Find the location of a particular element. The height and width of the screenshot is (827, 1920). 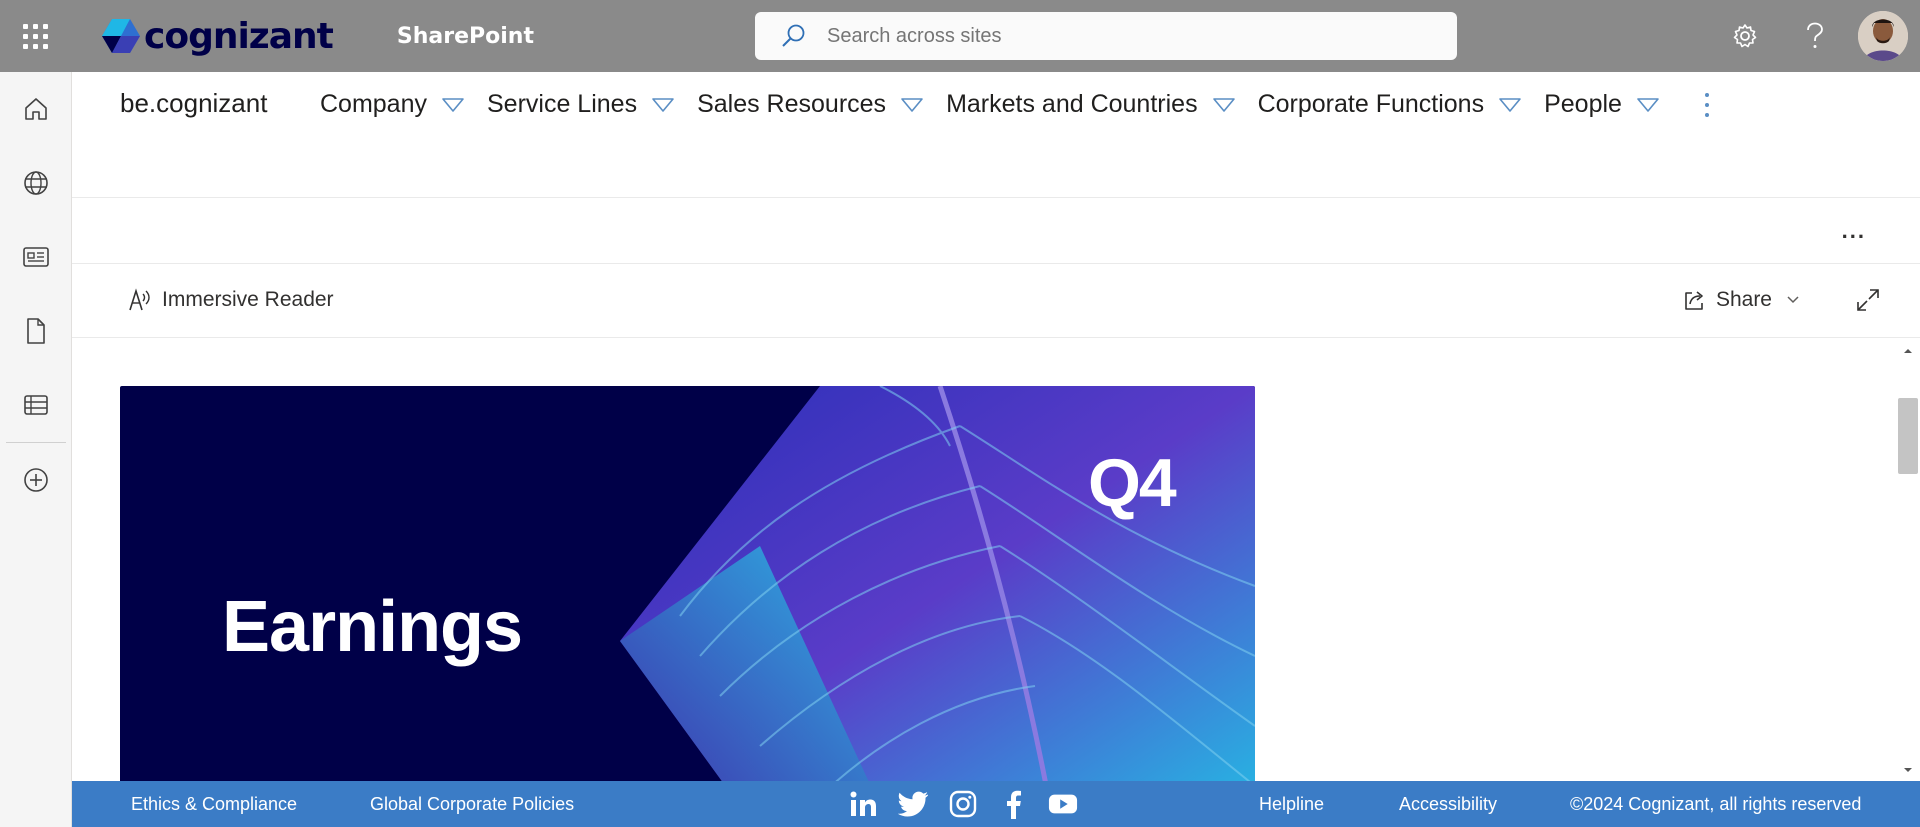

linkedin-icon is located at coordinates (863, 803).